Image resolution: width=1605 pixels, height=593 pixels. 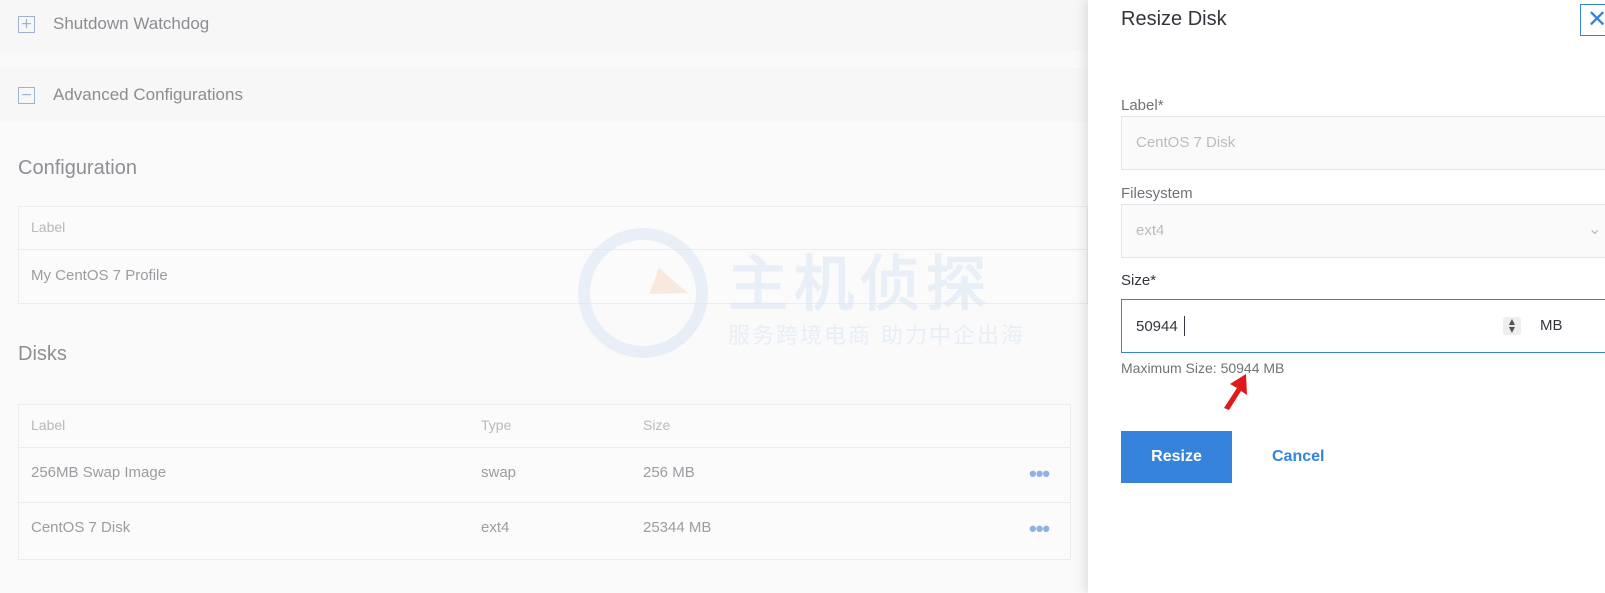 What do you see at coordinates (1322, 326) in the screenshot?
I see `size-input` at bounding box center [1322, 326].